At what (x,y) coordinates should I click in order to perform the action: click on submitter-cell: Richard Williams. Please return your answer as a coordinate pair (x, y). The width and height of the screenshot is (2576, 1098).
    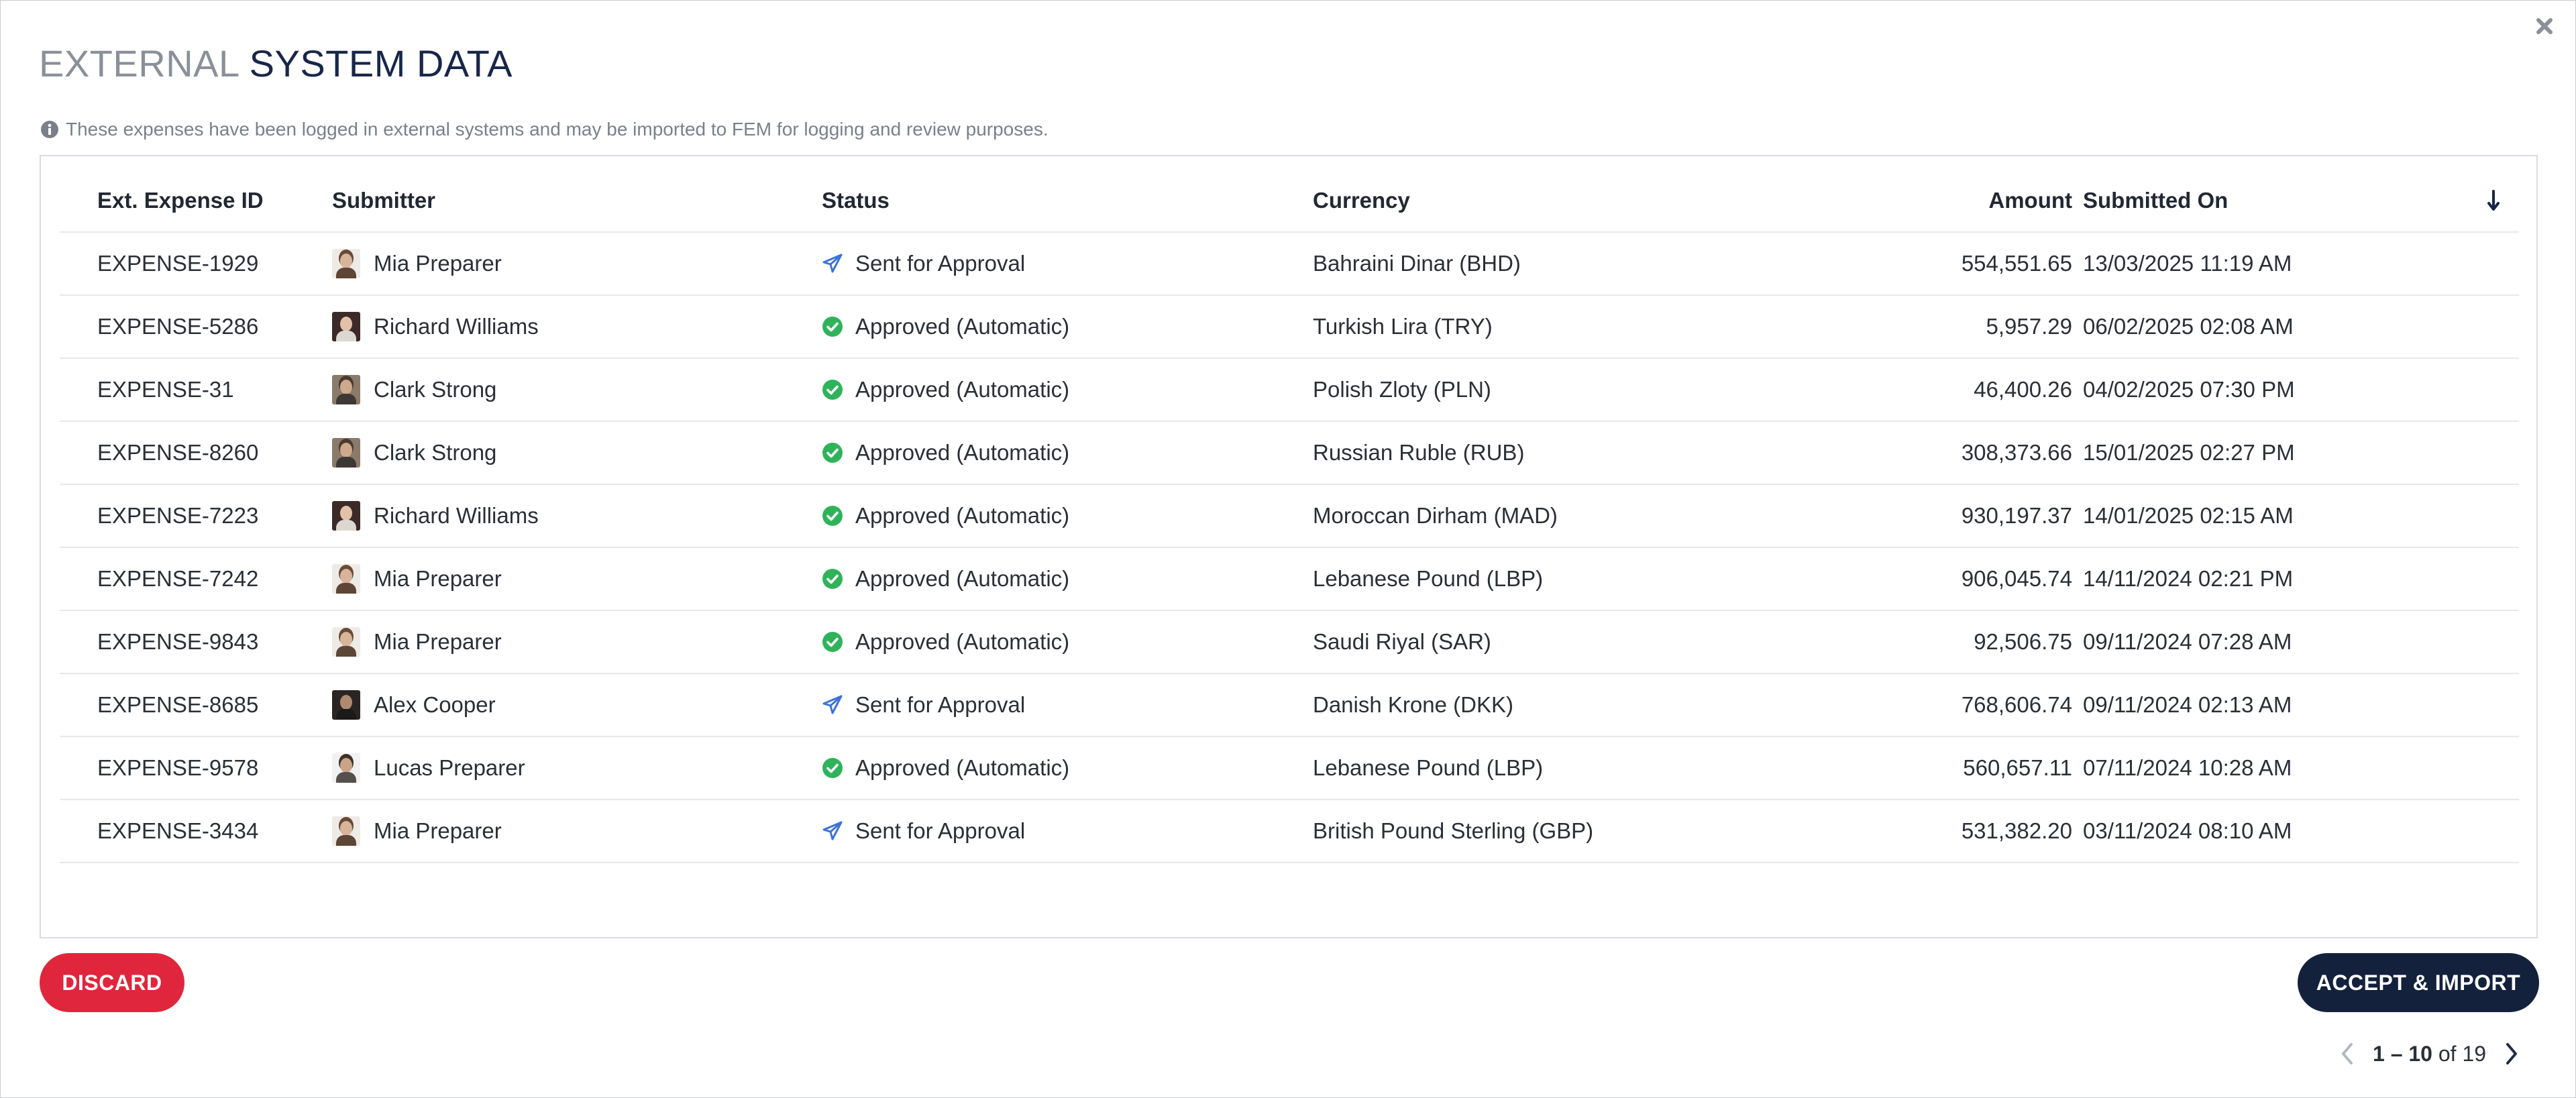
    Looking at the image, I should click on (435, 327).